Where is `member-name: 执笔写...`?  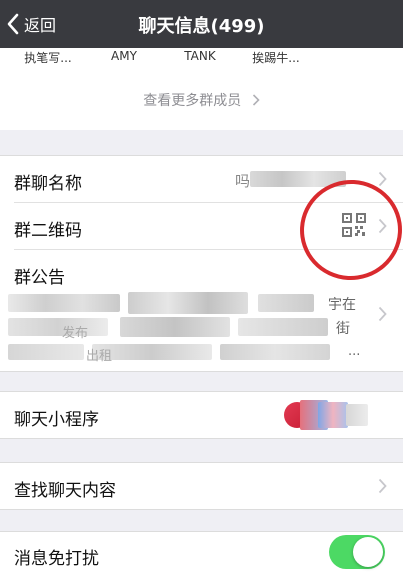 member-name: 执笔写... is located at coordinates (48, 57).